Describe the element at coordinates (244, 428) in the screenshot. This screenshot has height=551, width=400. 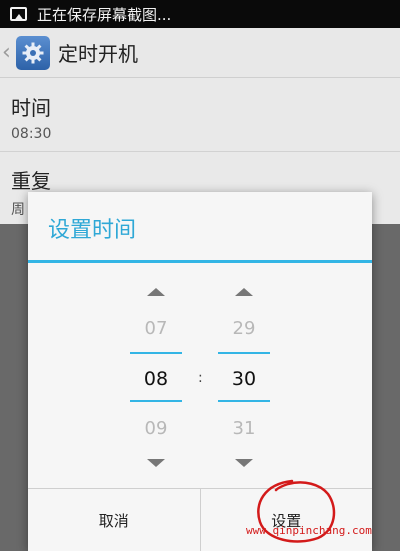
I see `minute-next-value: 31` at that location.